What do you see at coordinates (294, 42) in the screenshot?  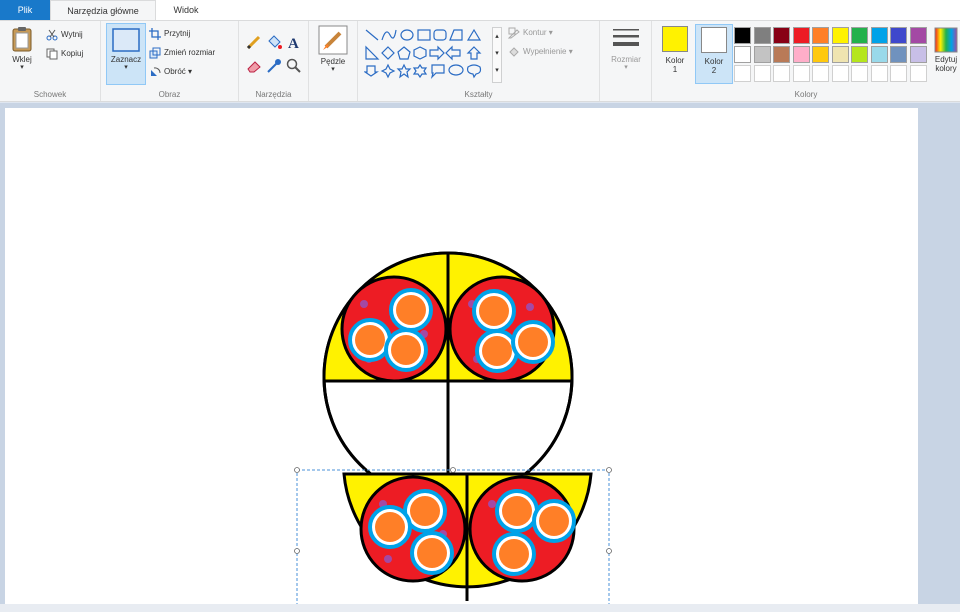 I see `text-icon: A` at bounding box center [294, 42].